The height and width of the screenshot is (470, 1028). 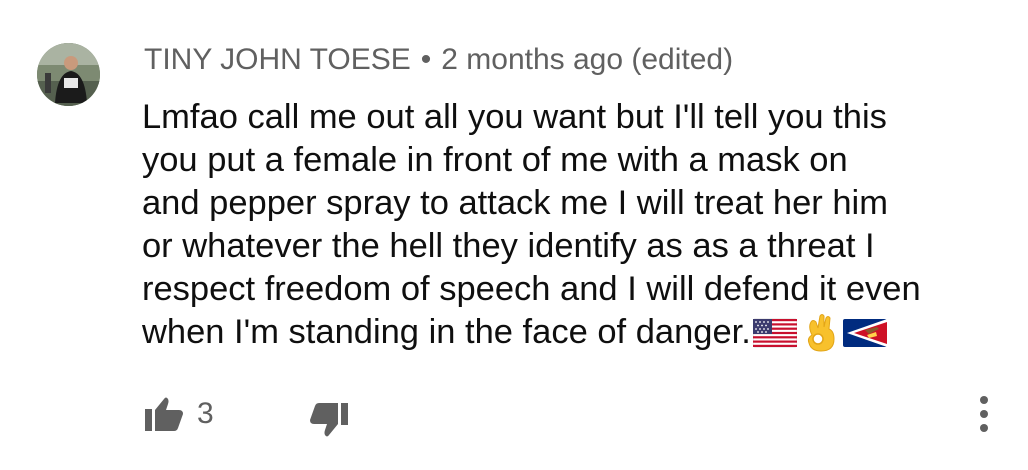 I want to click on like-button, so click(x=164, y=413).